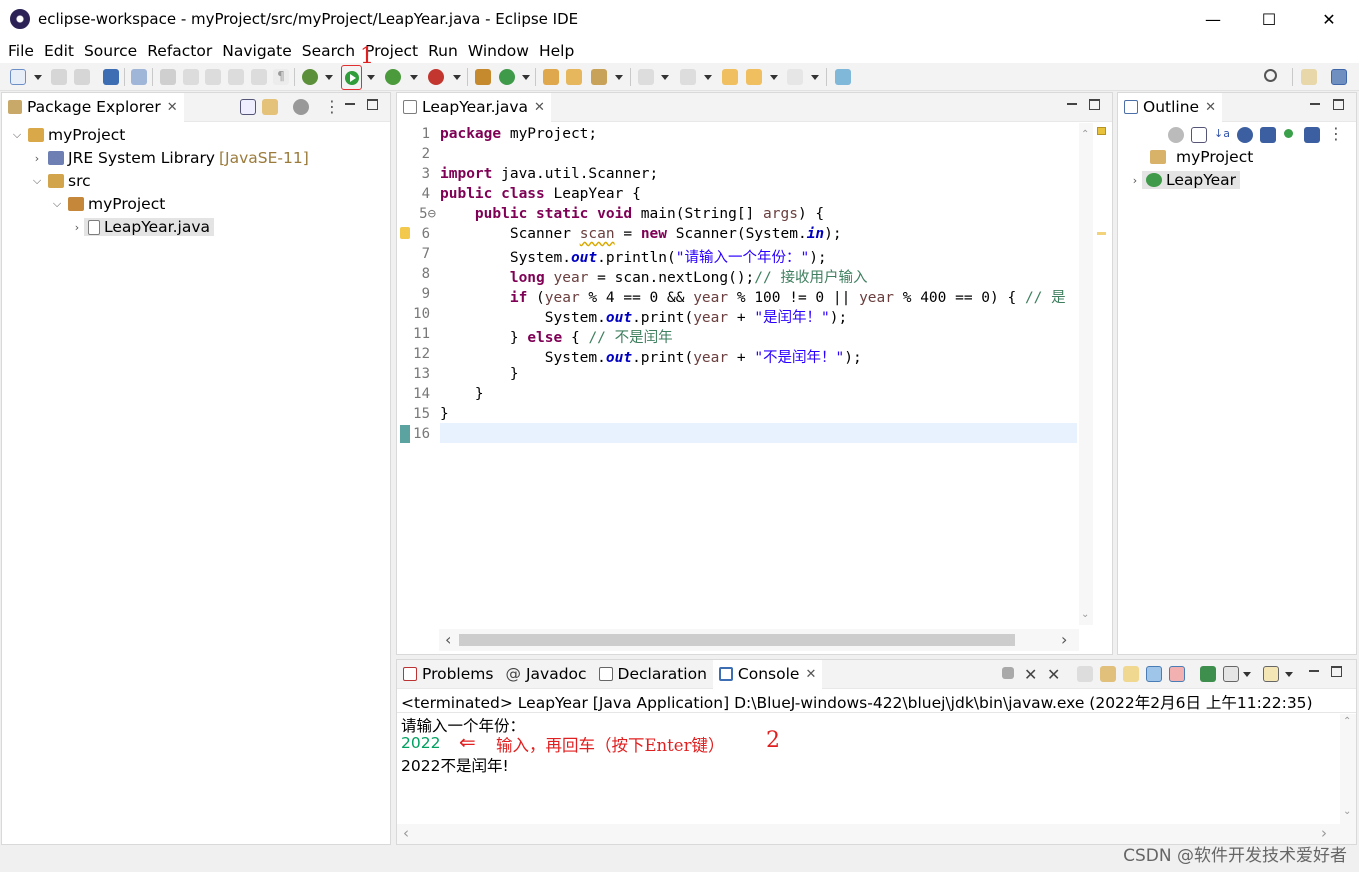  I want to click on minimize-console-icon, so click(1314, 671).